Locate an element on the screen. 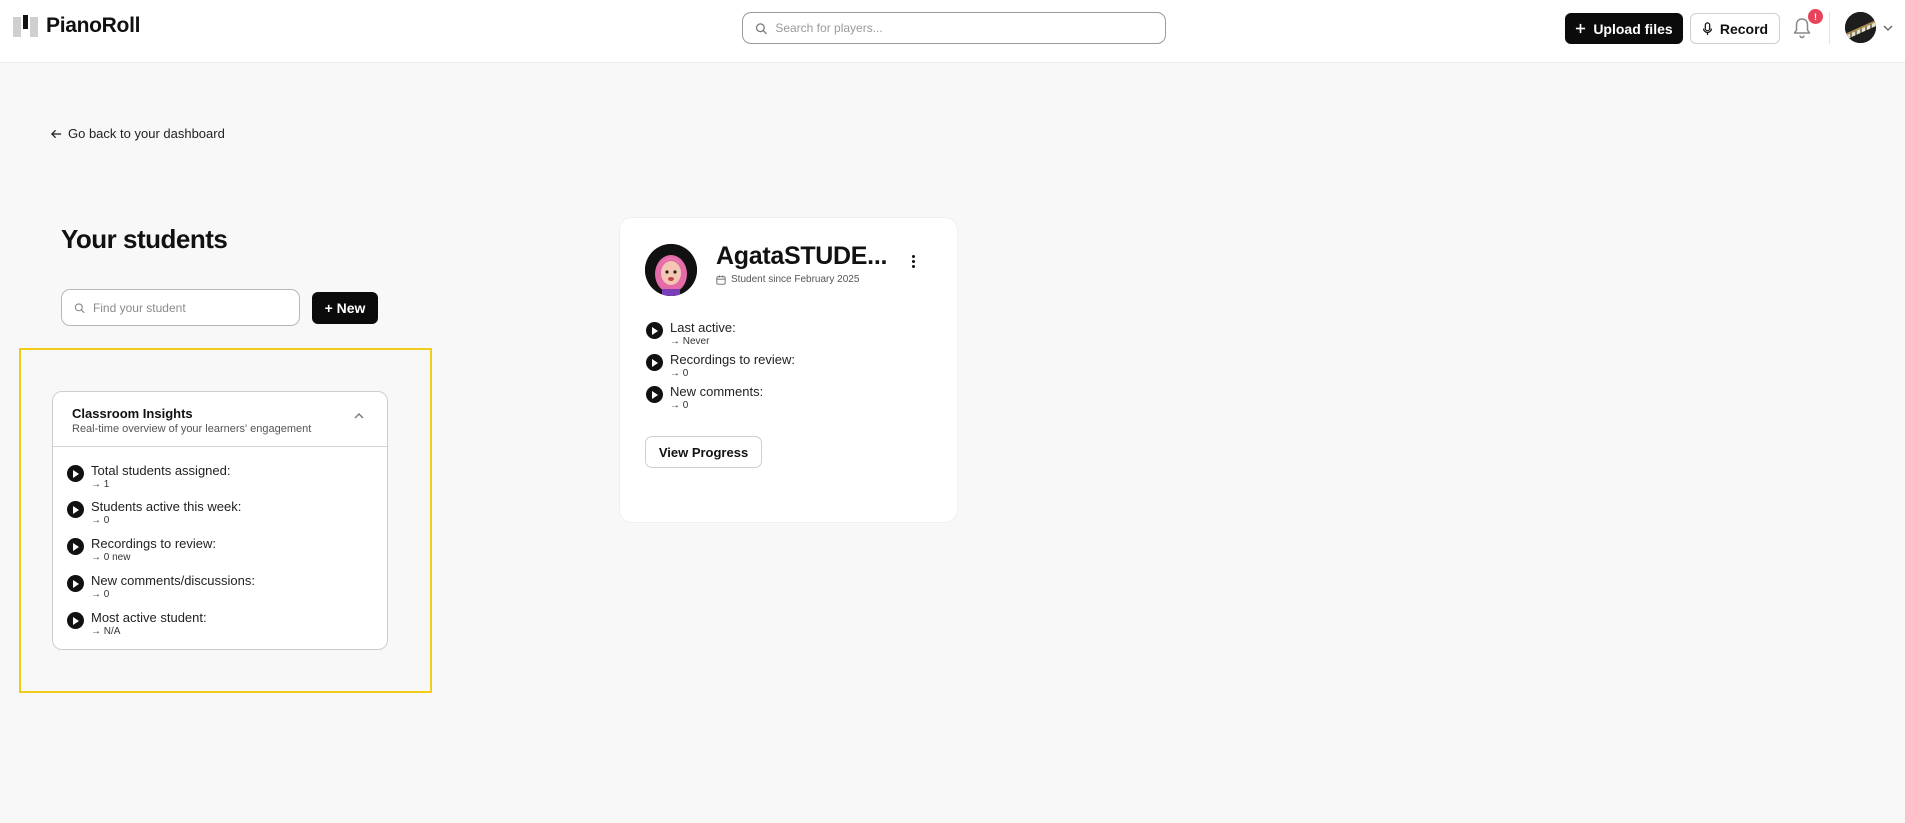 The height and width of the screenshot is (823, 1905). stat-label: Most active student: is located at coordinates (149, 617).